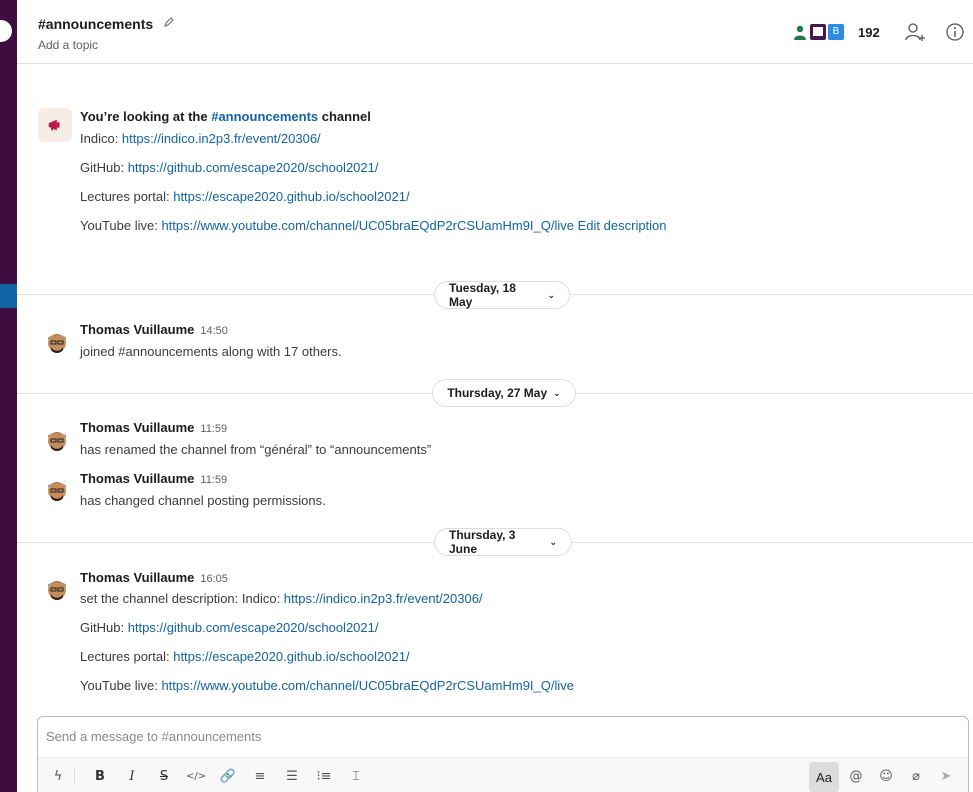  What do you see at coordinates (324, 776) in the screenshot?
I see `blockquote-icon: ⁝≡` at bounding box center [324, 776].